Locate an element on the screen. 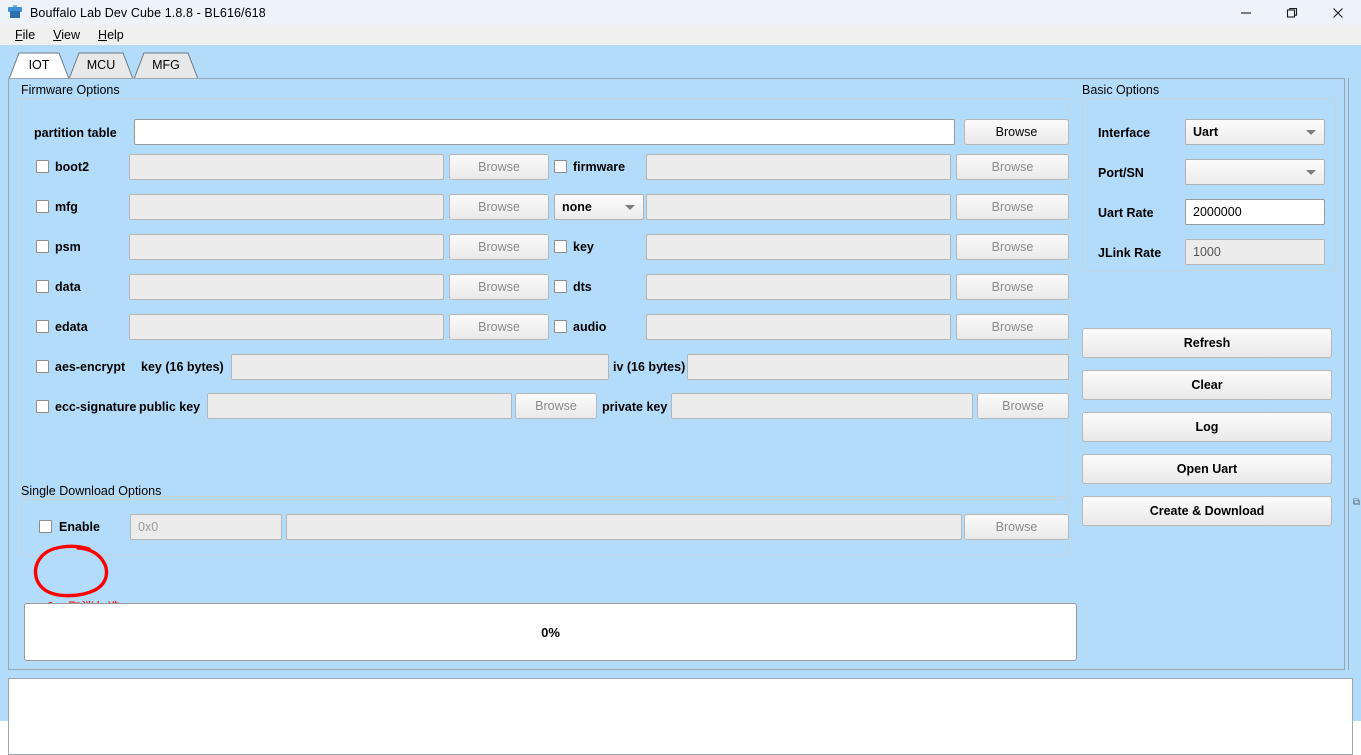 This screenshot has height=755, width=1361. interface-label: Interface is located at coordinates (1124, 133).